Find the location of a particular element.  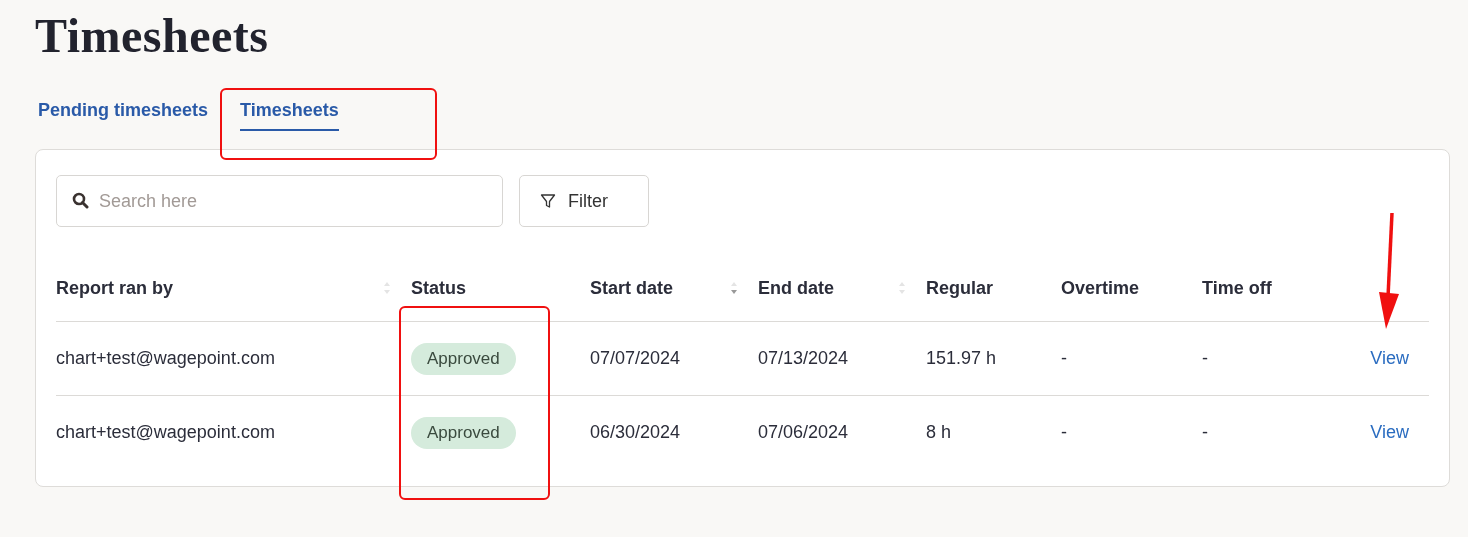

column-header: Start date is located at coordinates (632, 288).